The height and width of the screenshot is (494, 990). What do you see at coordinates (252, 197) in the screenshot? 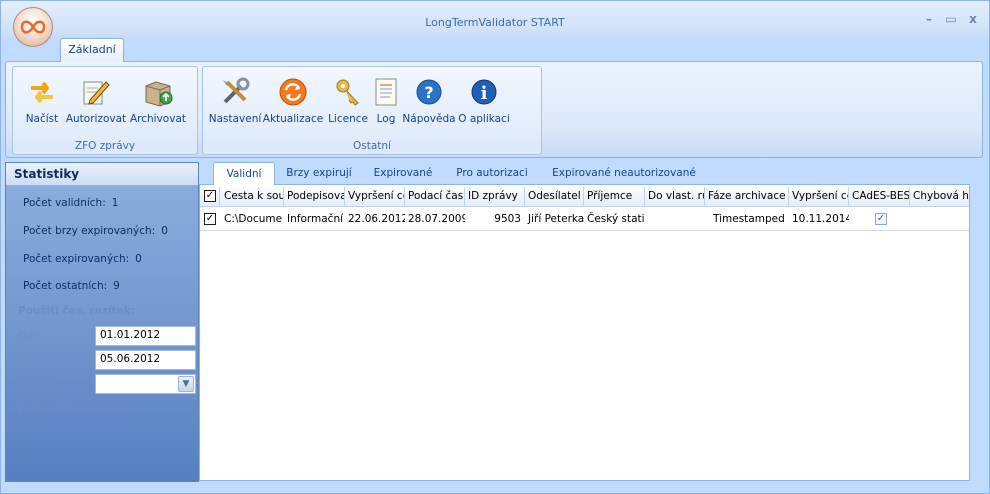
I see `column-header: Cesta k sou` at bounding box center [252, 197].